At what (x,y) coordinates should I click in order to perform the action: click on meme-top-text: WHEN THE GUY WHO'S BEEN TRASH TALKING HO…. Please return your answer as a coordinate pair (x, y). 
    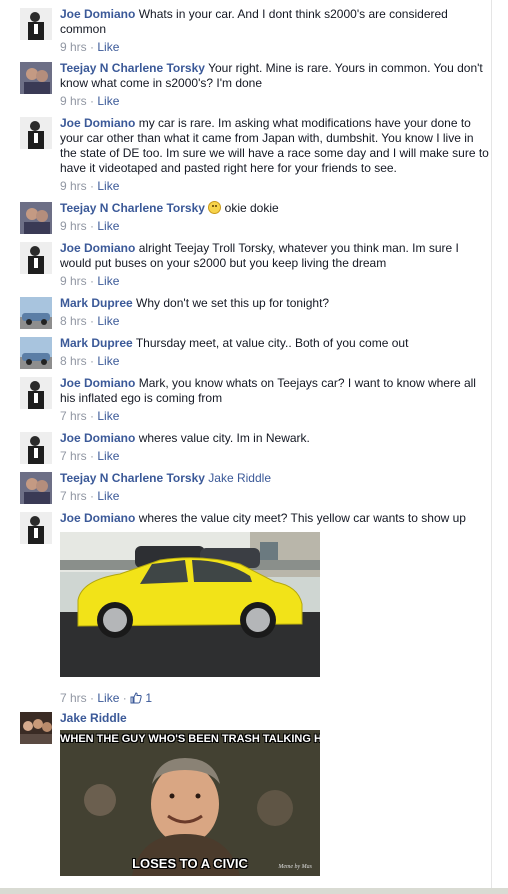
    Looking at the image, I should click on (190, 739).